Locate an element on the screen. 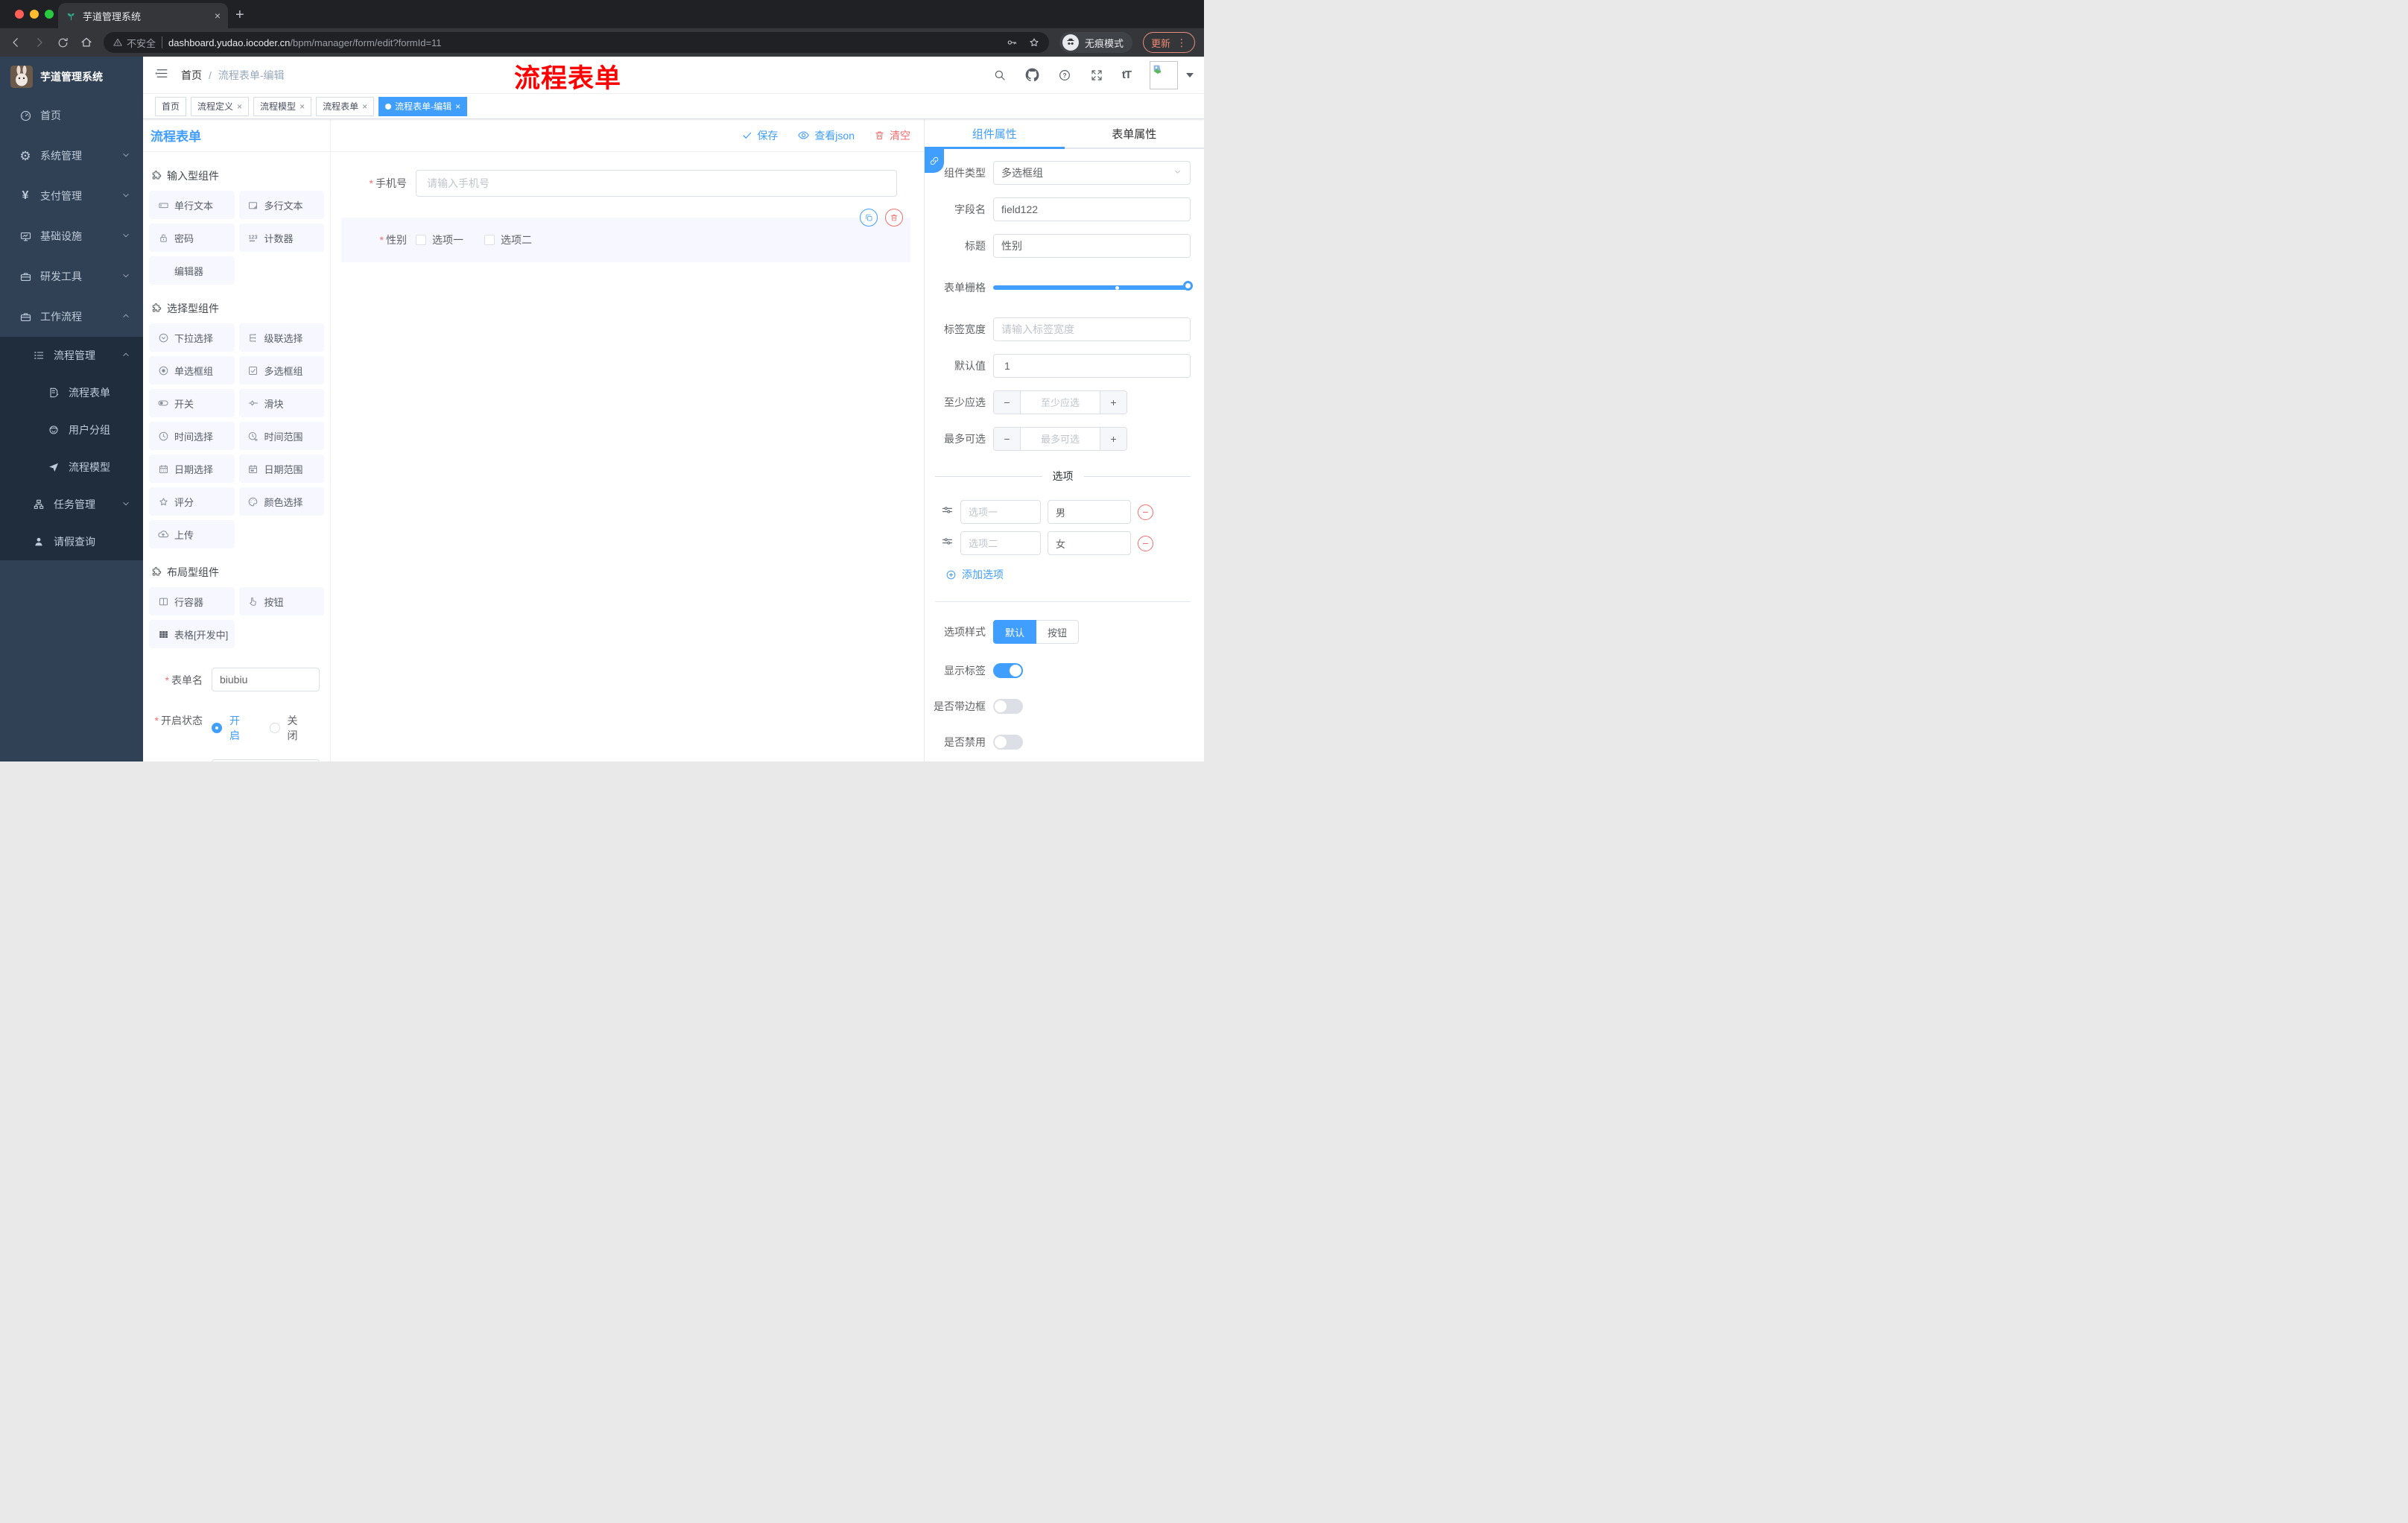 This screenshot has height=1523, width=2408. default-value-input is located at coordinates (1092, 366).